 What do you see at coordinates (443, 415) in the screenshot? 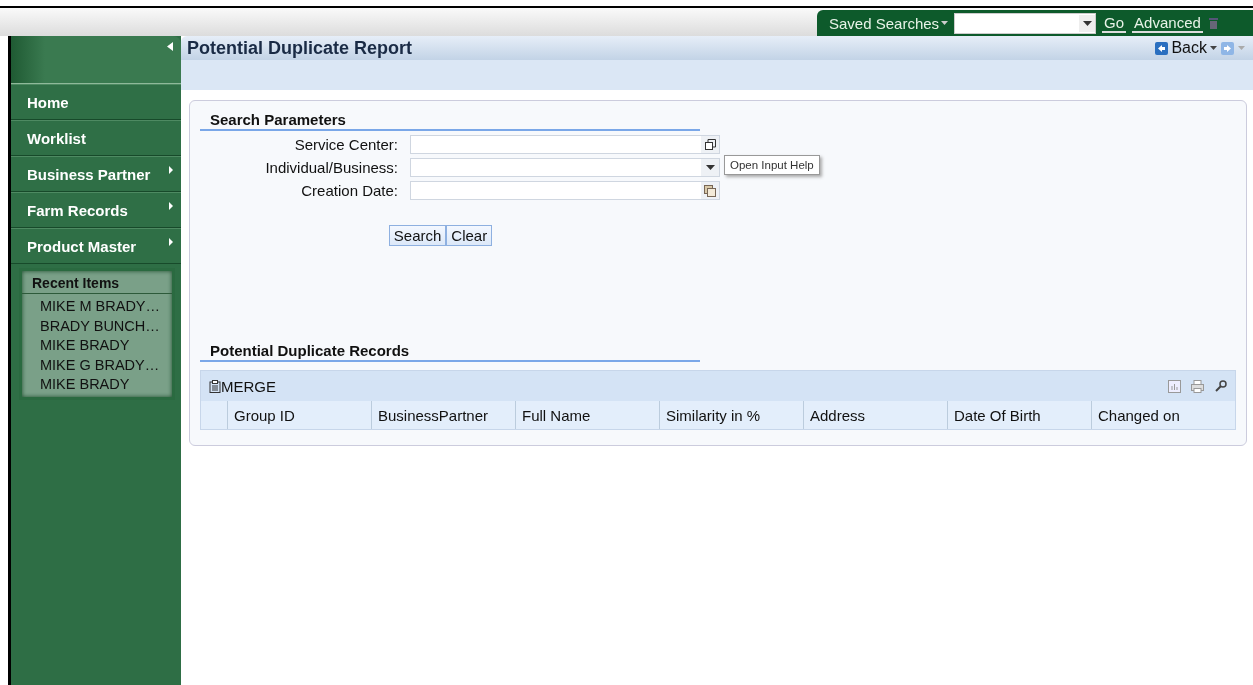
I see `column-header: BusinessPartner` at bounding box center [443, 415].